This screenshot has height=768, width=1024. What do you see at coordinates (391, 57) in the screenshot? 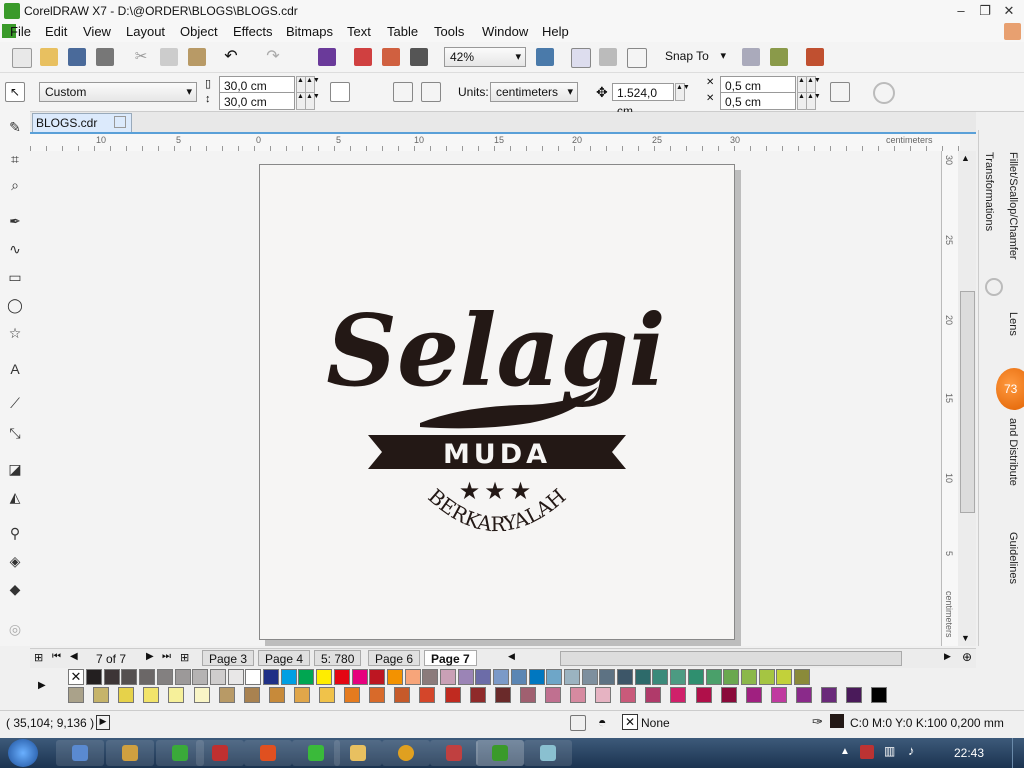
I see `export-icon` at bounding box center [391, 57].